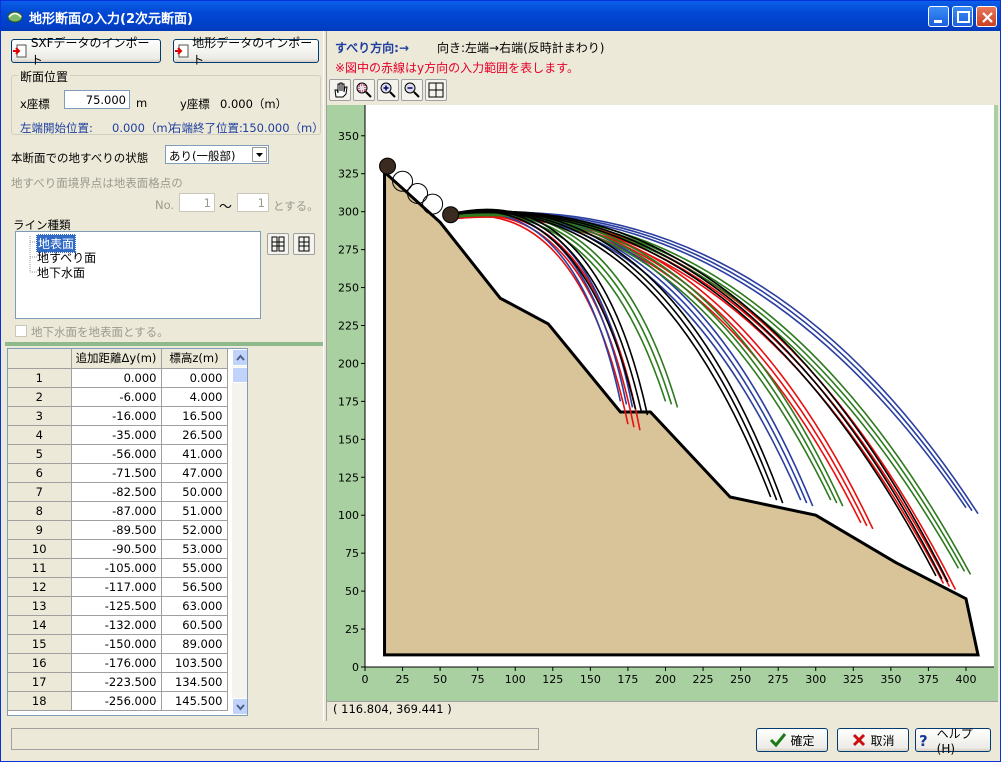 Image resolution: width=1001 pixels, height=762 pixels. I want to click on scroll-thumb, so click(239, 375).